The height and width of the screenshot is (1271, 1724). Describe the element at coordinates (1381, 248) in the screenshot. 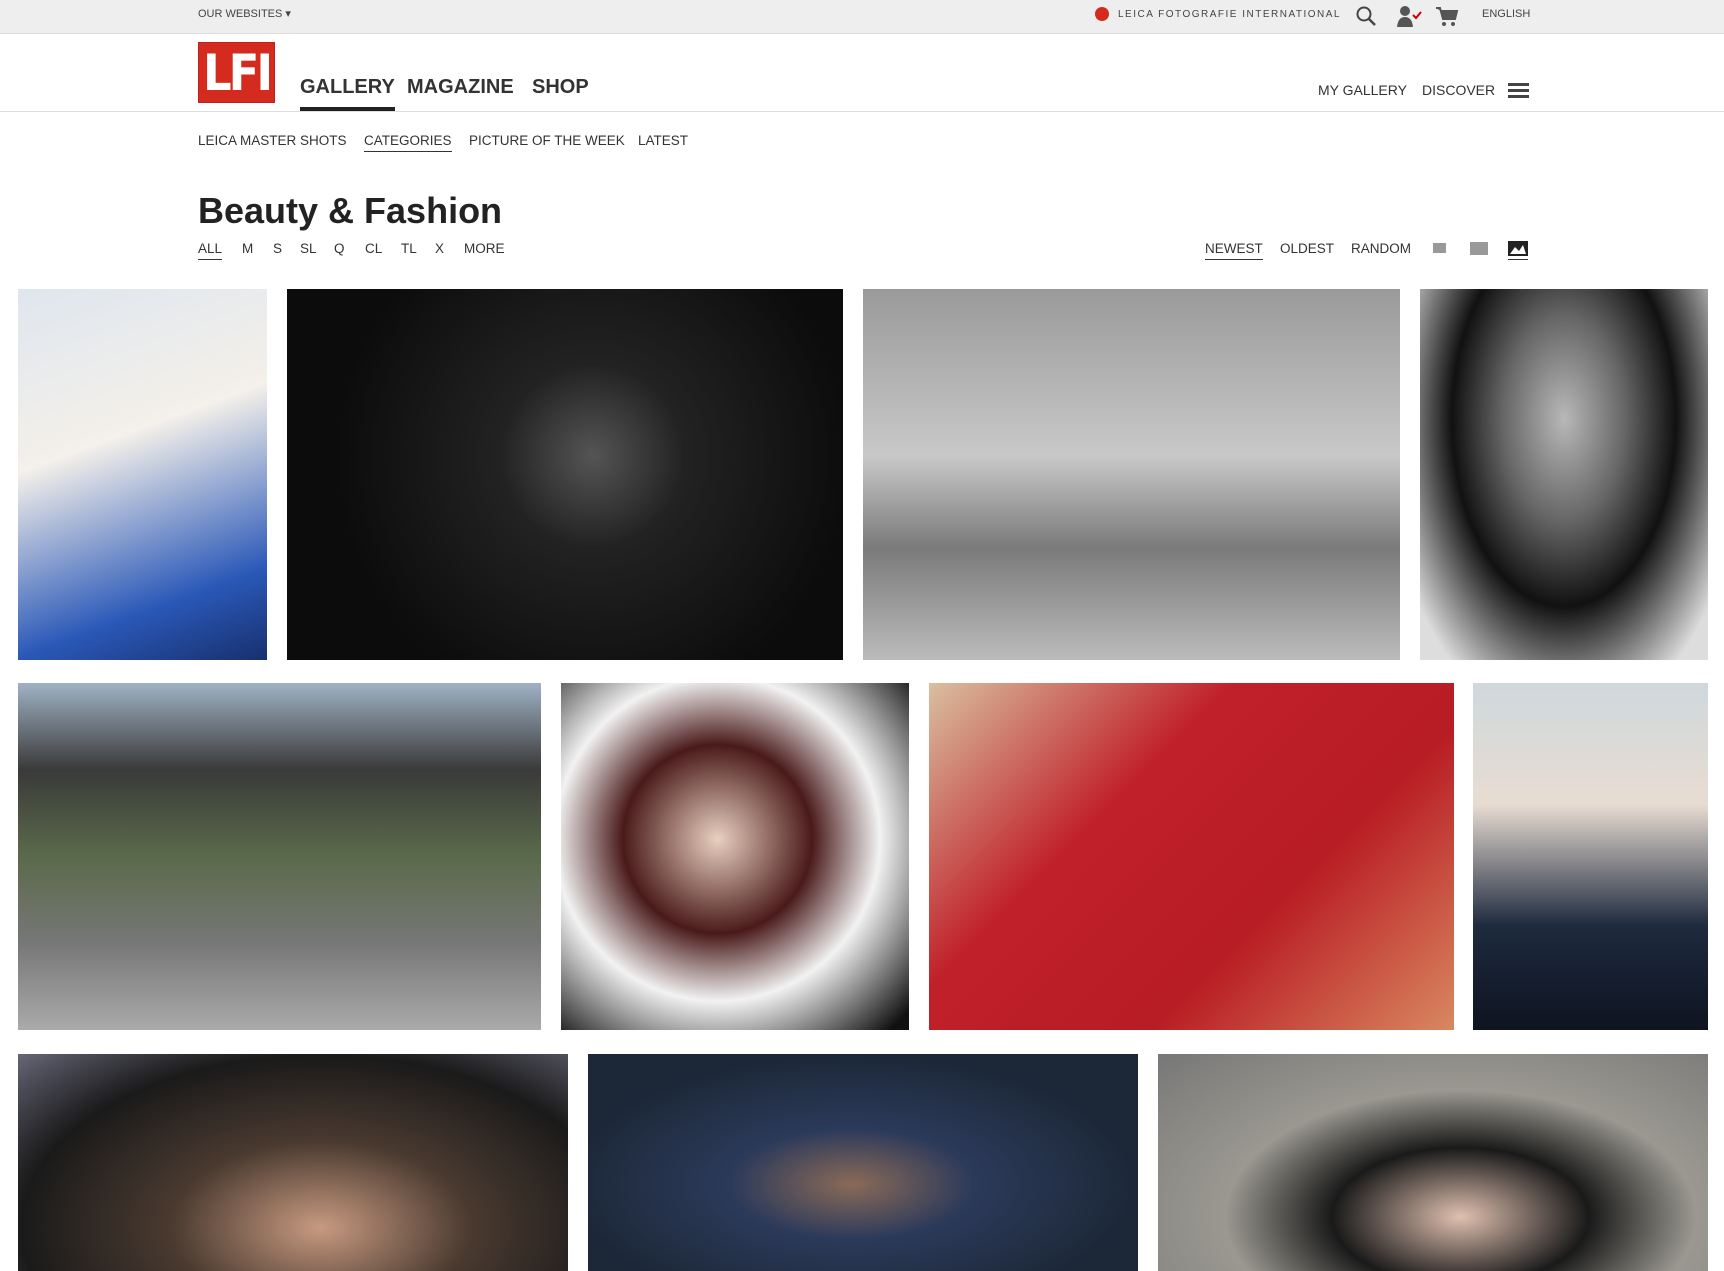

I see `sort-random: RANDOM` at that location.